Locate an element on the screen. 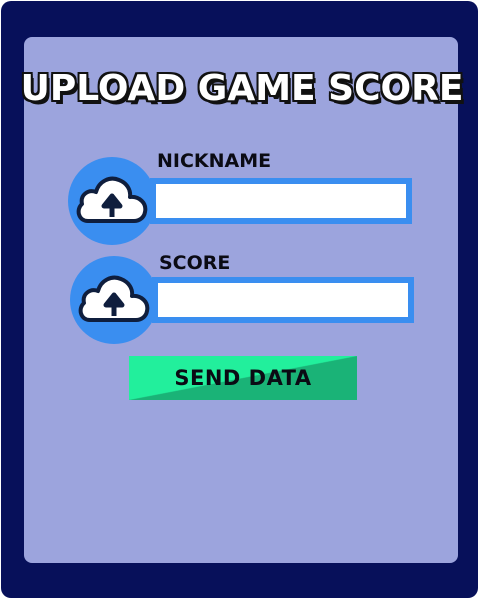 This screenshot has height=600, width=480. page-title: UPLOAD GAME SCORE is located at coordinates (242, 88).